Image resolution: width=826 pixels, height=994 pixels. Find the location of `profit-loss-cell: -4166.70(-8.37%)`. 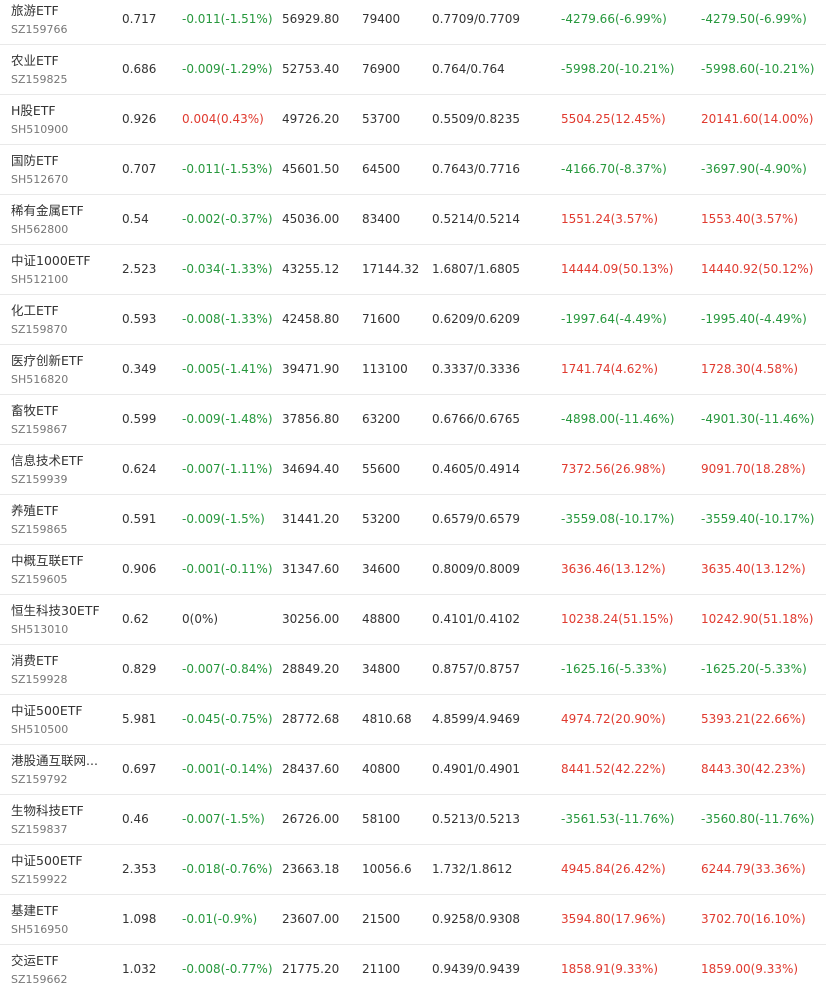

profit-loss-cell: -4166.70(-8.37%) is located at coordinates (614, 169).